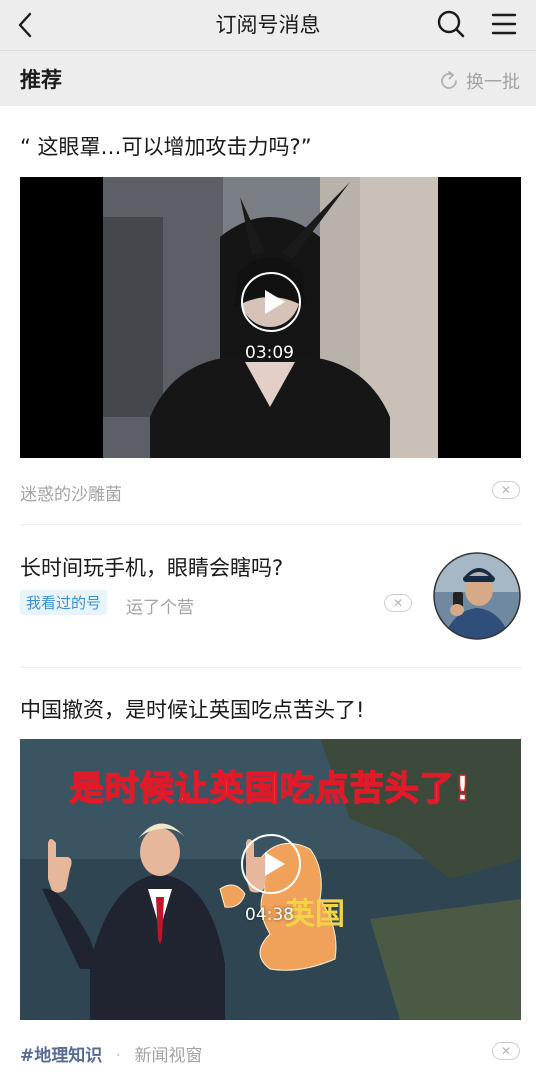  What do you see at coordinates (268, 78) in the screenshot?
I see `recommend-section-header: 推荐 换一批` at bounding box center [268, 78].